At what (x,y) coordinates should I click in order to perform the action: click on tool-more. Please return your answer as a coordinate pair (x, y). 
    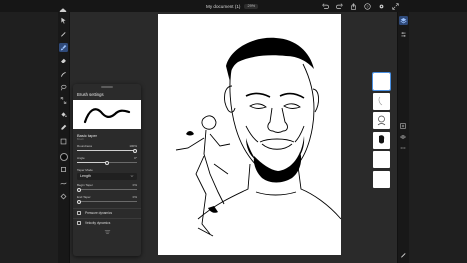
    Looking at the image, I should click on (63, 196).